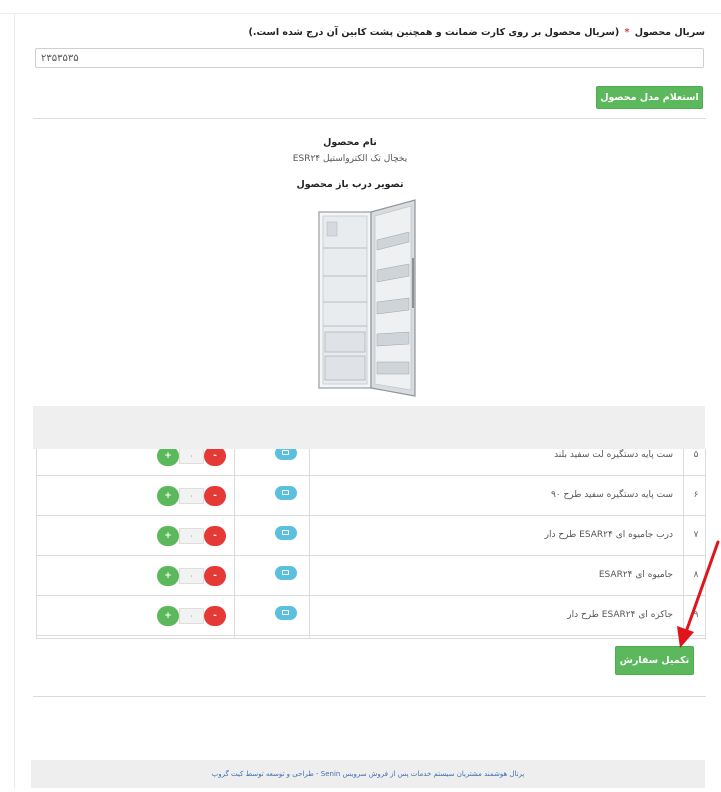 The height and width of the screenshot is (792, 721). I want to click on row-number: ۶, so click(696, 495).